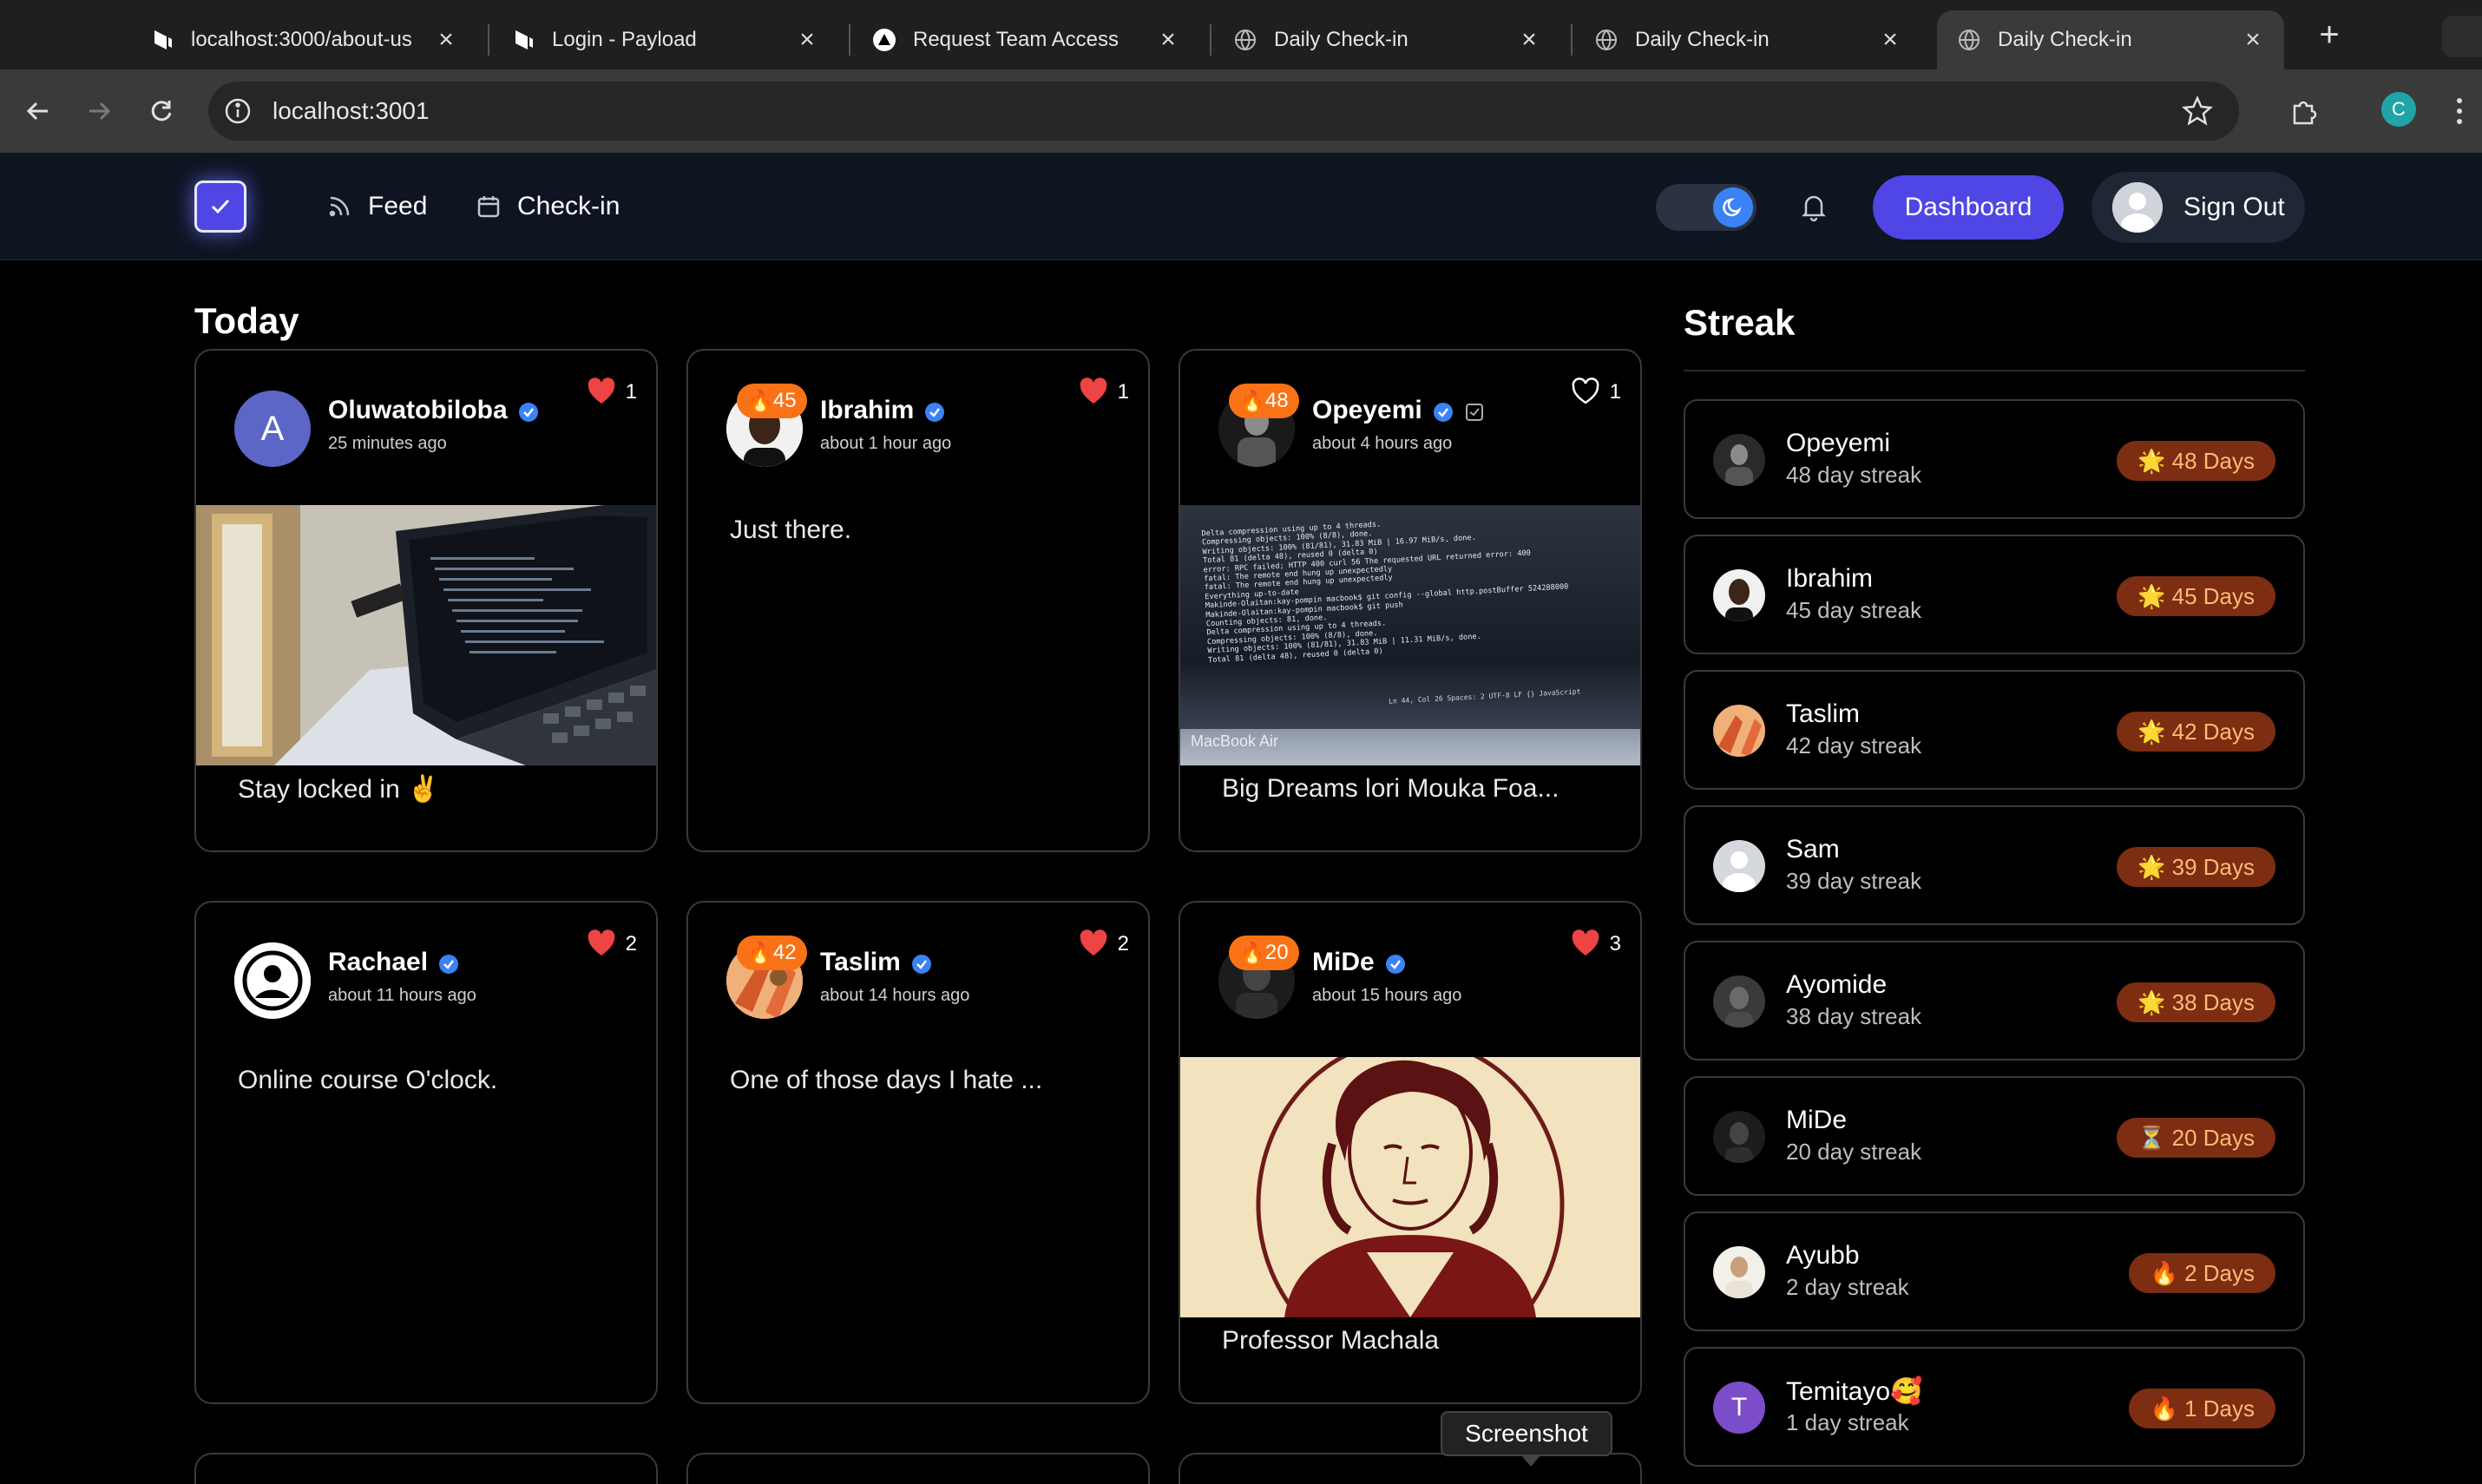  I want to click on streak-badge: 🔥 20, so click(1264, 953).